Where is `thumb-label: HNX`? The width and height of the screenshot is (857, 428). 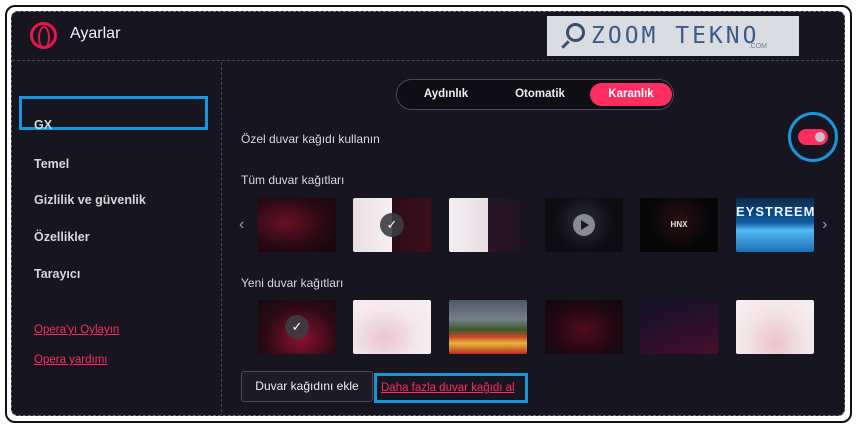 thumb-label: HNX is located at coordinates (679, 224).